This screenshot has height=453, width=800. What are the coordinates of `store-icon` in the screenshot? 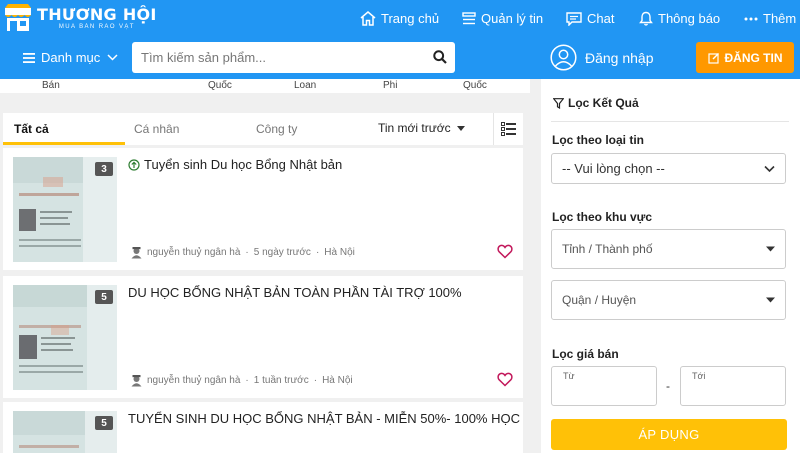 It's located at (18, 18).